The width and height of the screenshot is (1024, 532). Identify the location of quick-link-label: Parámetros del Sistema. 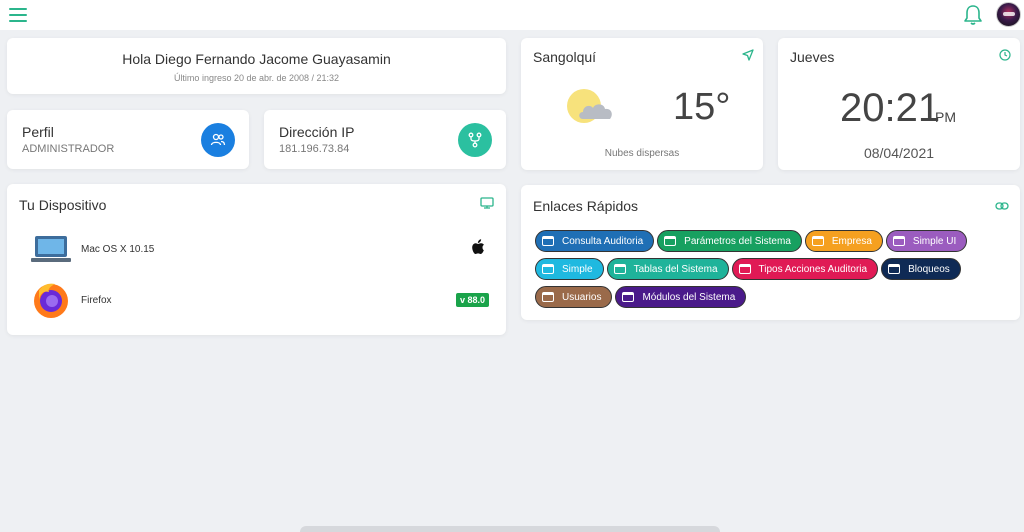
(737, 241).